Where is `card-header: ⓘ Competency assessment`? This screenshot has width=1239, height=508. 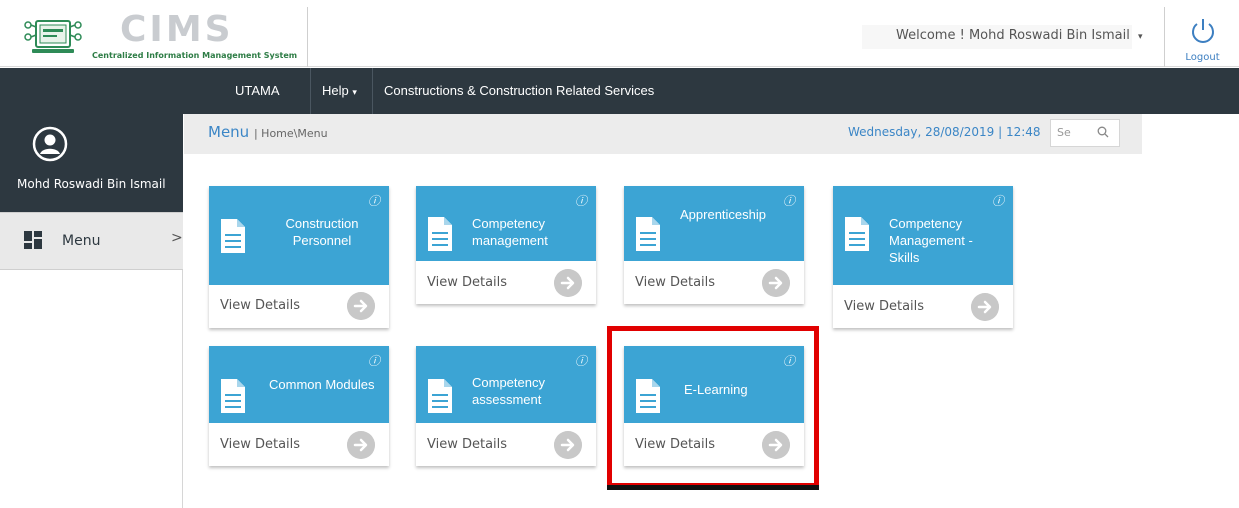 card-header: ⓘ Competency assessment is located at coordinates (506, 384).